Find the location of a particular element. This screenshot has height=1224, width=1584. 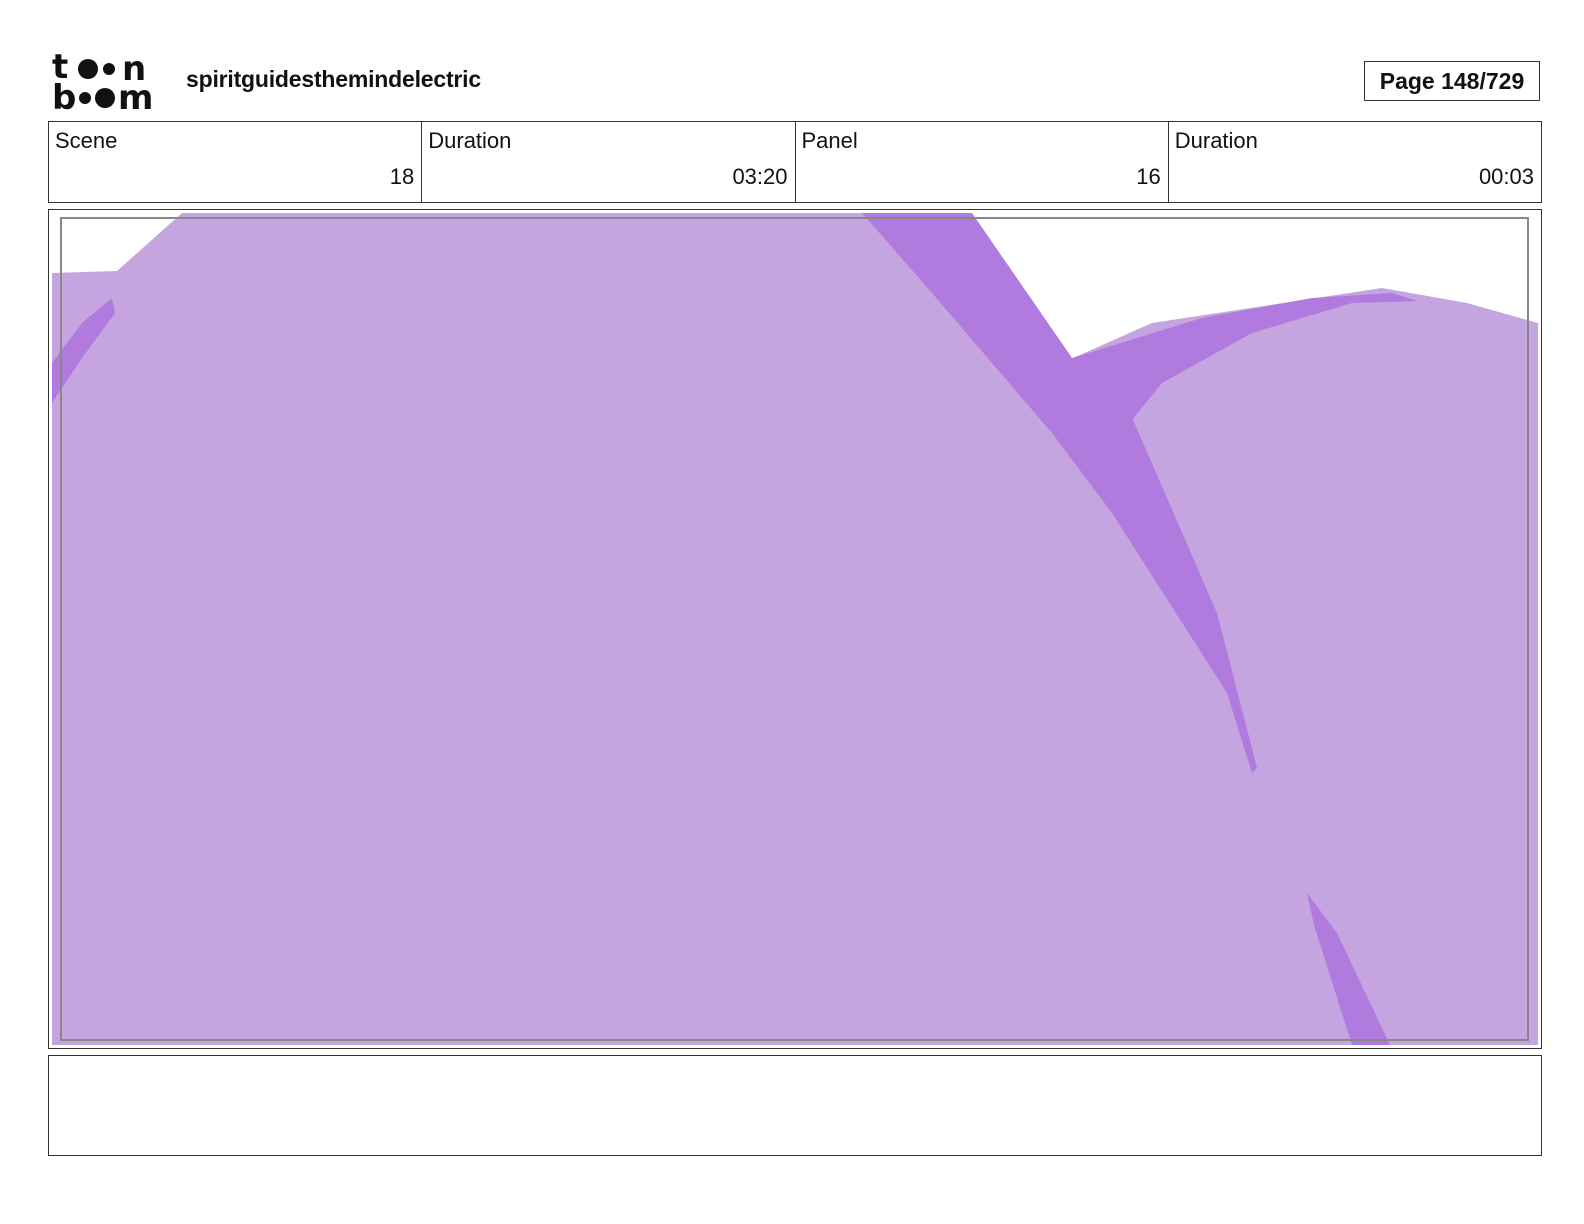

panel-notes-box is located at coordinates (795, 1105).